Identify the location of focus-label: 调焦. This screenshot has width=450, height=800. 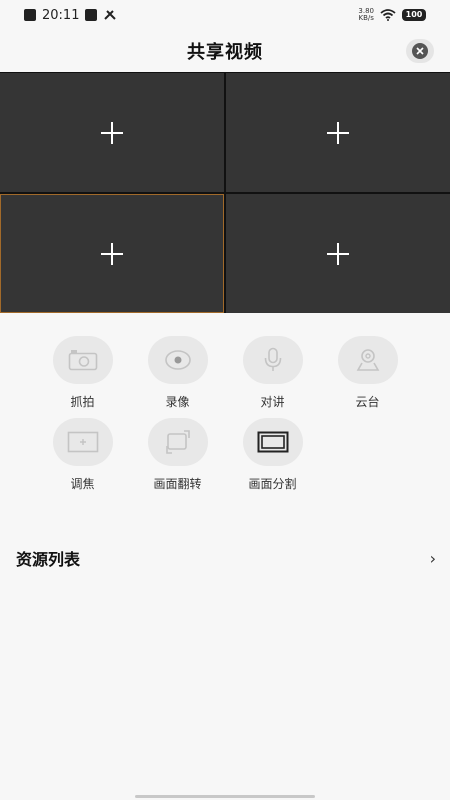
(82, 484).